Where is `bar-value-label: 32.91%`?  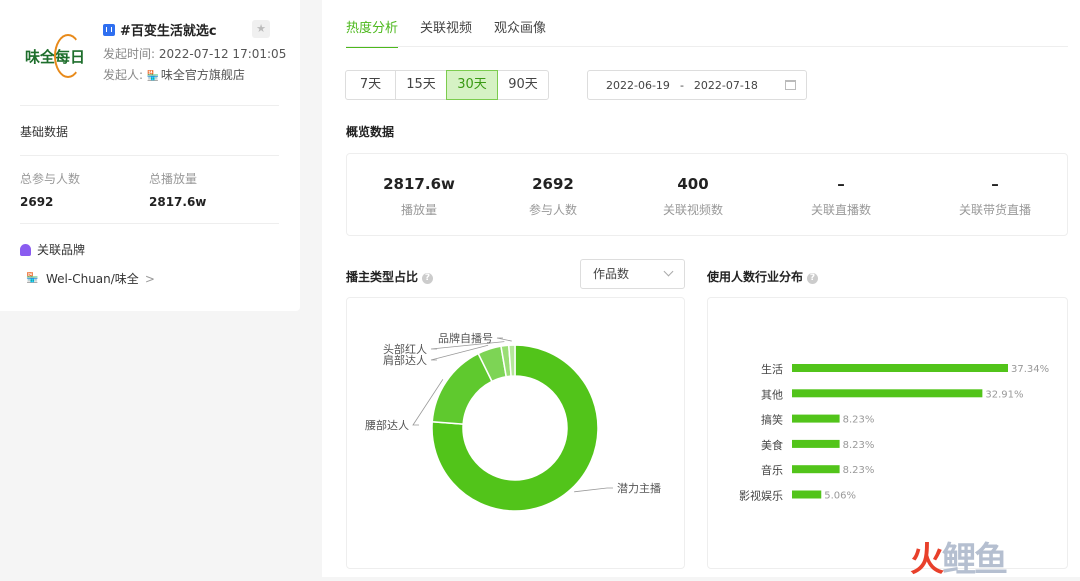 bar-value-label: 32.91% is located at coordinates (1004, 394).